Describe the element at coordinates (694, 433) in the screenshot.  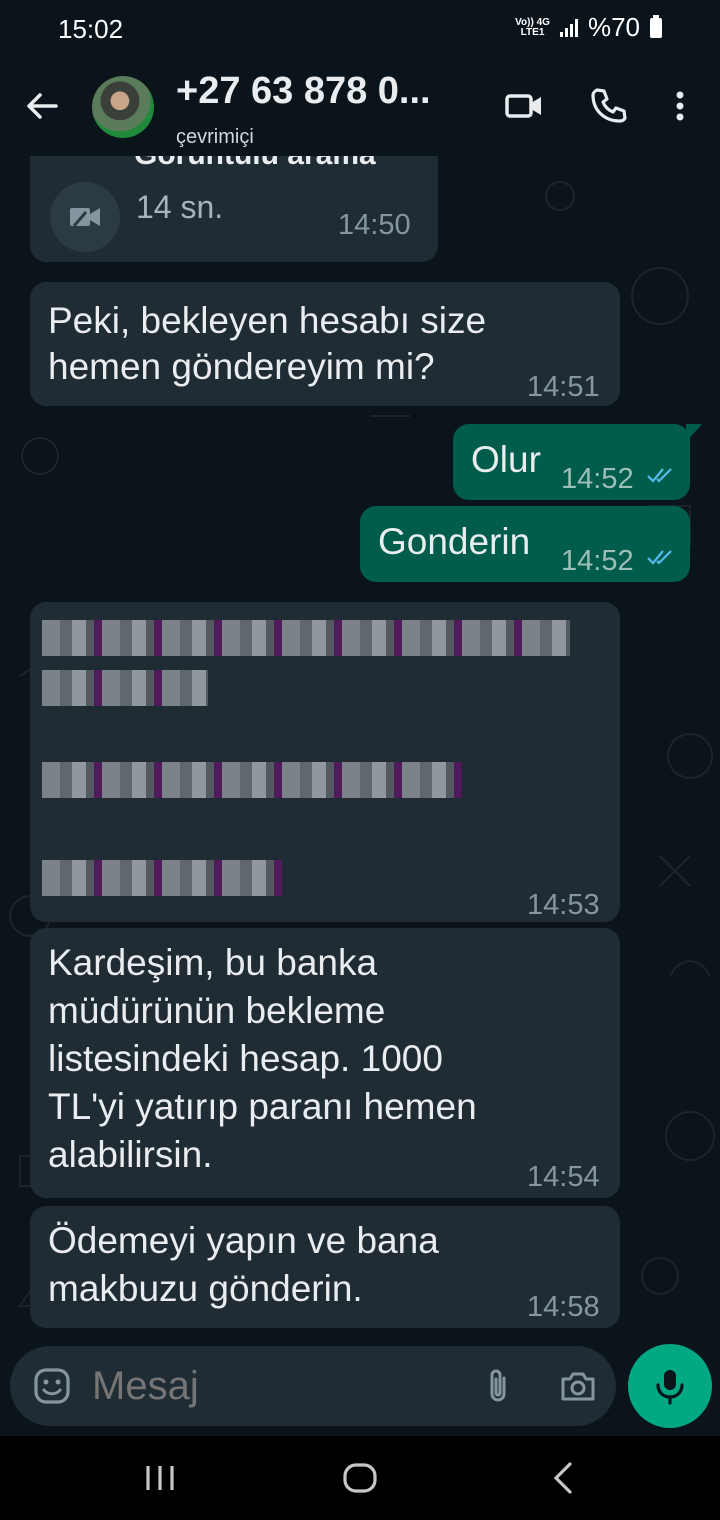
I see `bubble-tail` at that location.